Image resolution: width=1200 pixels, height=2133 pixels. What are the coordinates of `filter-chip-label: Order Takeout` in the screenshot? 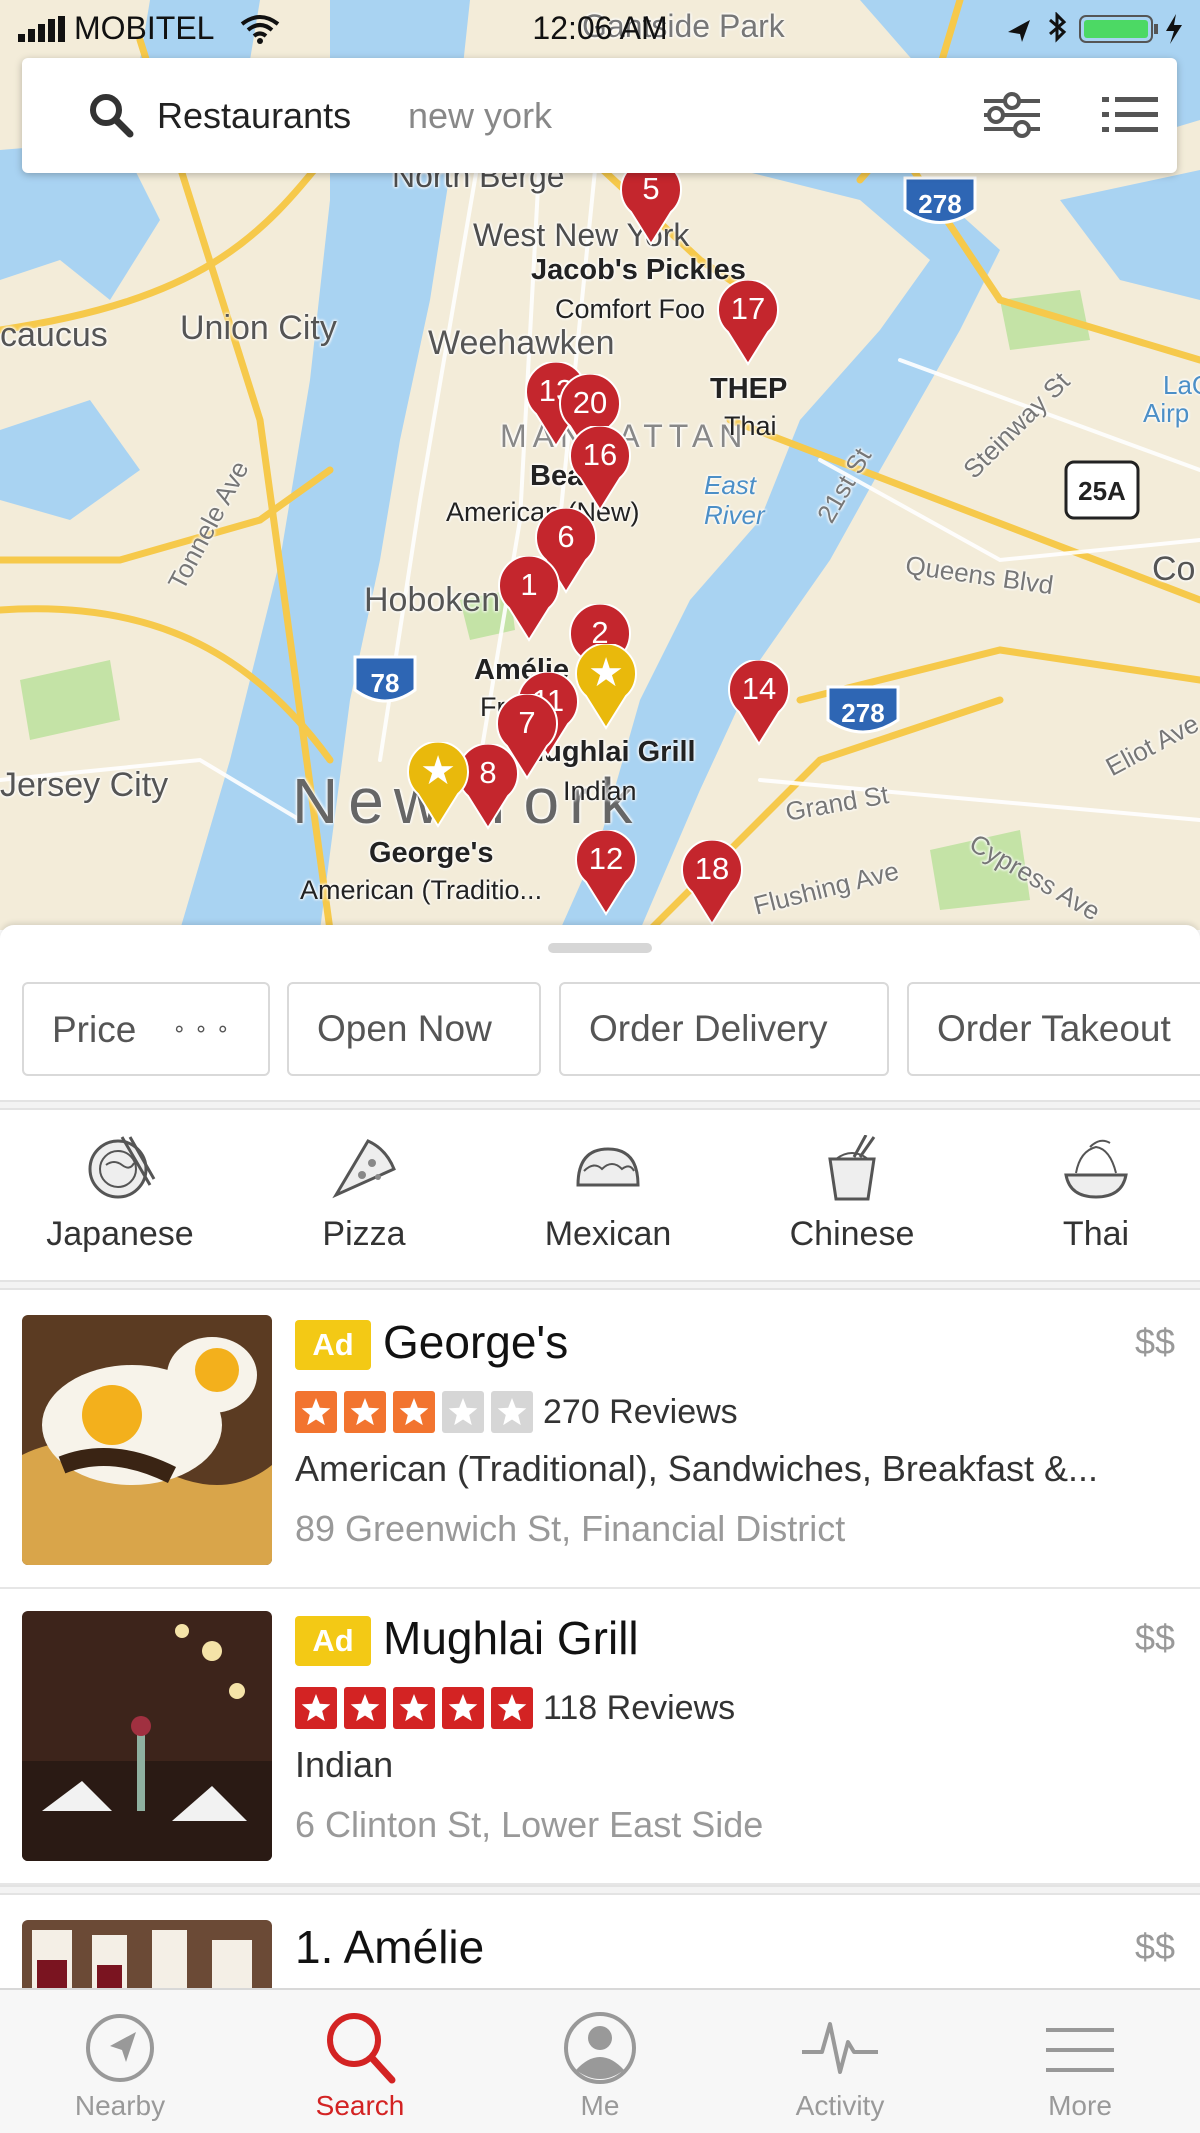 It's located at (1054, 1028).